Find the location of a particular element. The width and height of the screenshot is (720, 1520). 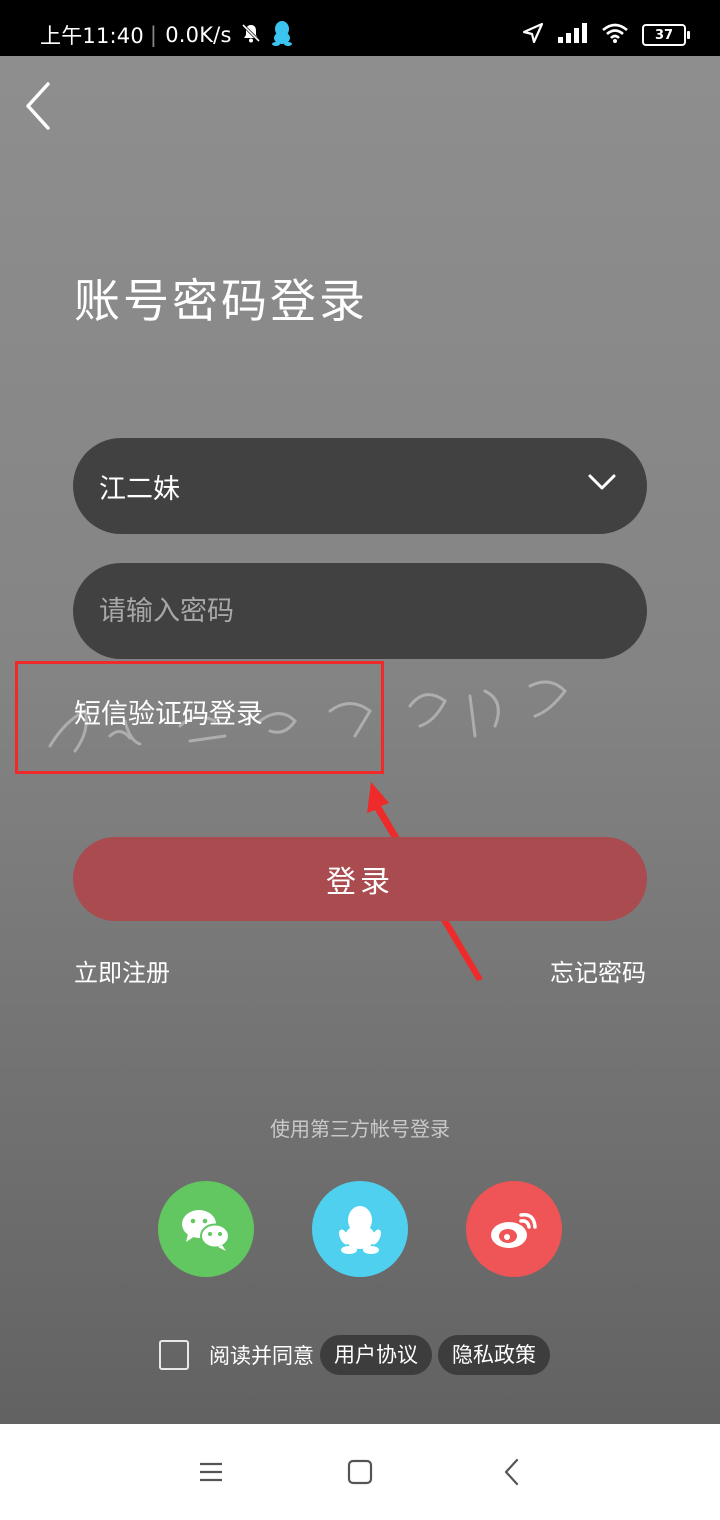

nav-home-button is located at coordinates (360, 1472).